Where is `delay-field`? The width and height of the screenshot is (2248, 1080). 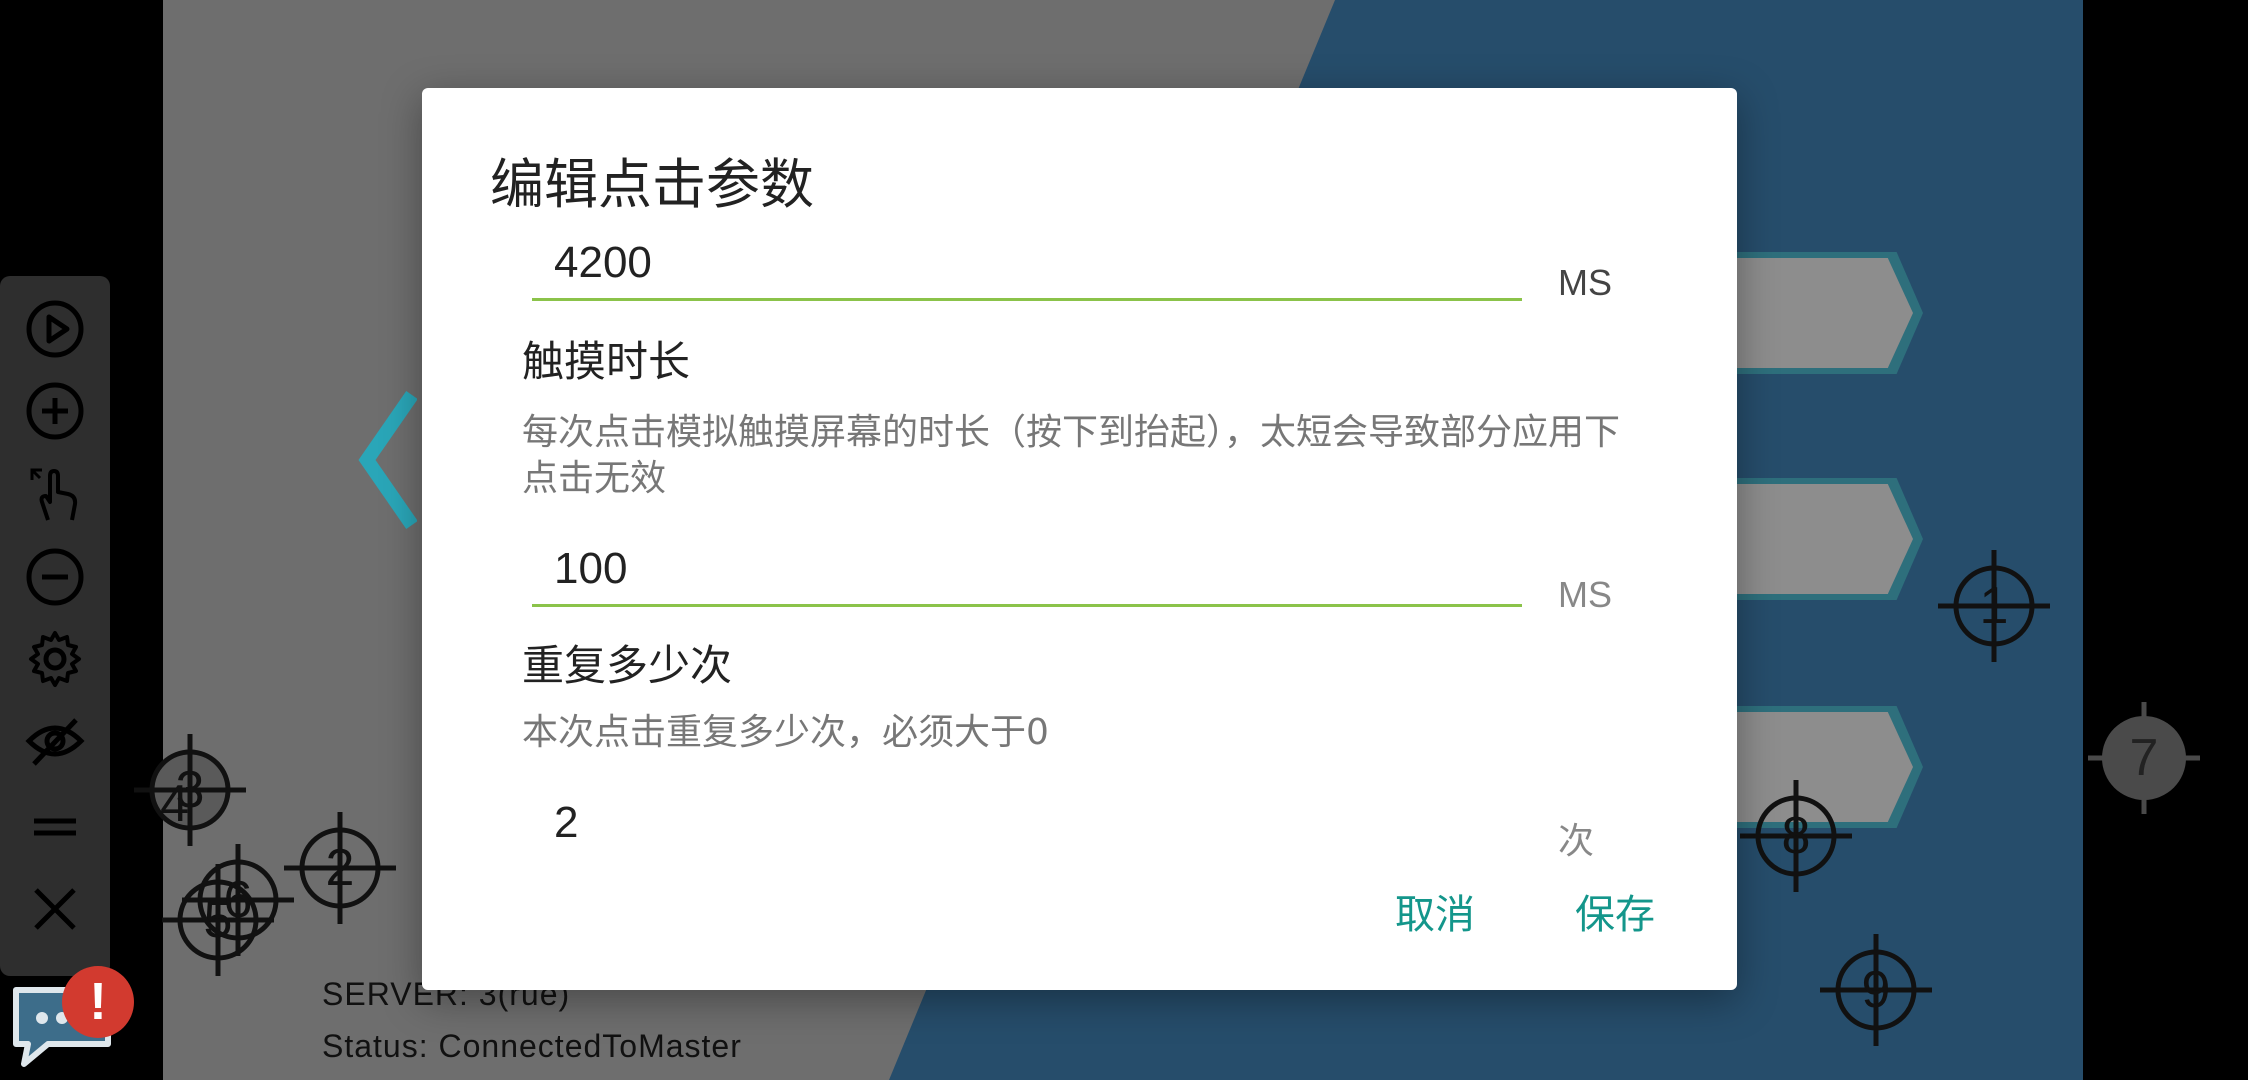 delay-field is located at coordinates (1027, 264).